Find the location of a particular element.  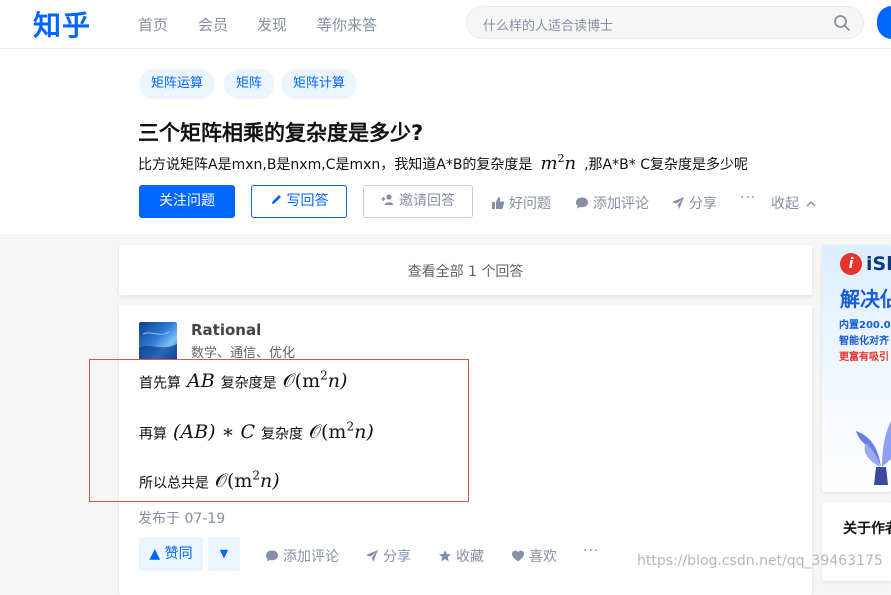

thumbs-up-icon is located at coordinates (498, 203).